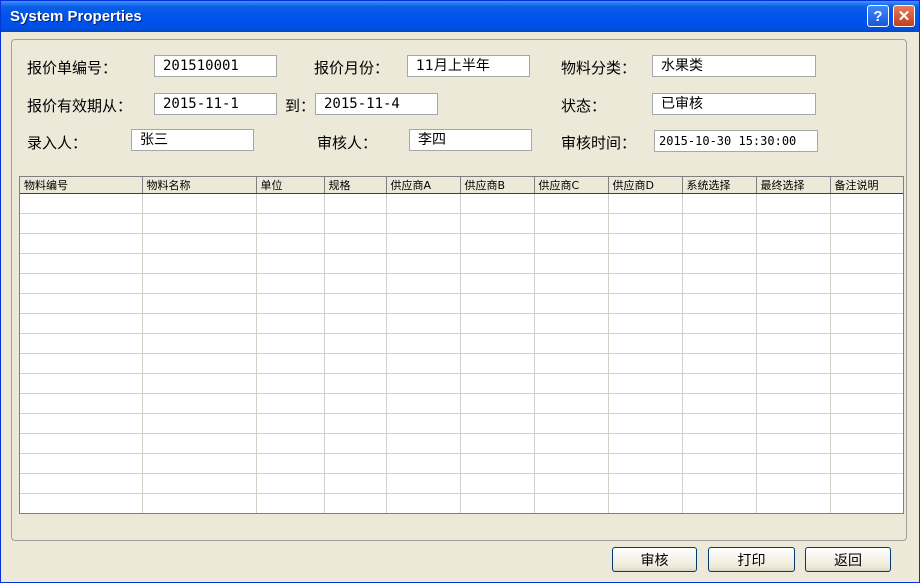  What do you see at coordinates (719, 185) in the screenshot?
I see `column-header: 系统选择` at bounding box center [719, 185].